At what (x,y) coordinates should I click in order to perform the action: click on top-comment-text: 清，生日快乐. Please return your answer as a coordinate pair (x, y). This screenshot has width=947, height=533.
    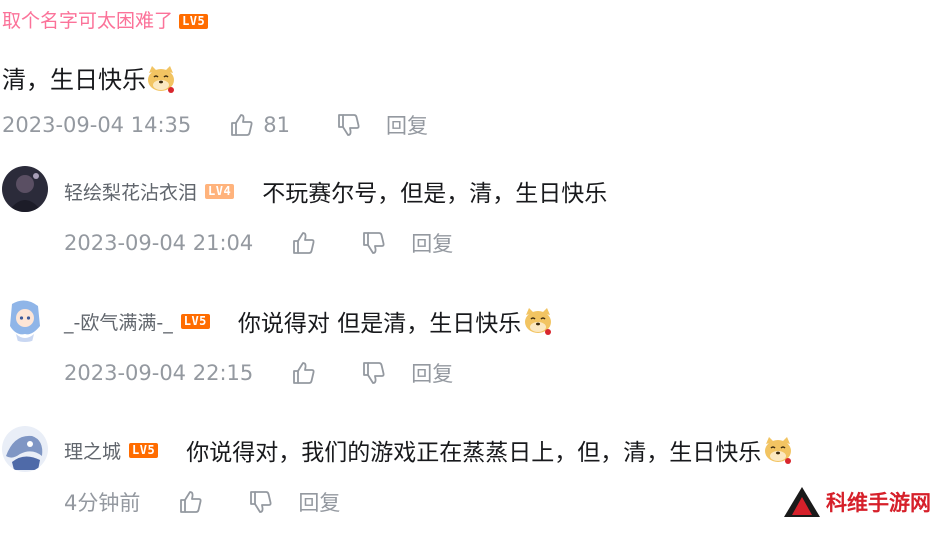
    Looking at the image, I should click on (74, 80).